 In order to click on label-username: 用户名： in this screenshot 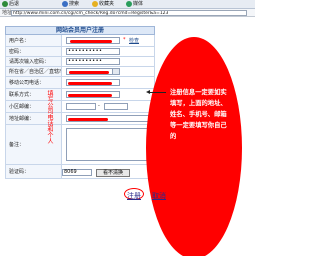, I will do `click(34, 40)`.